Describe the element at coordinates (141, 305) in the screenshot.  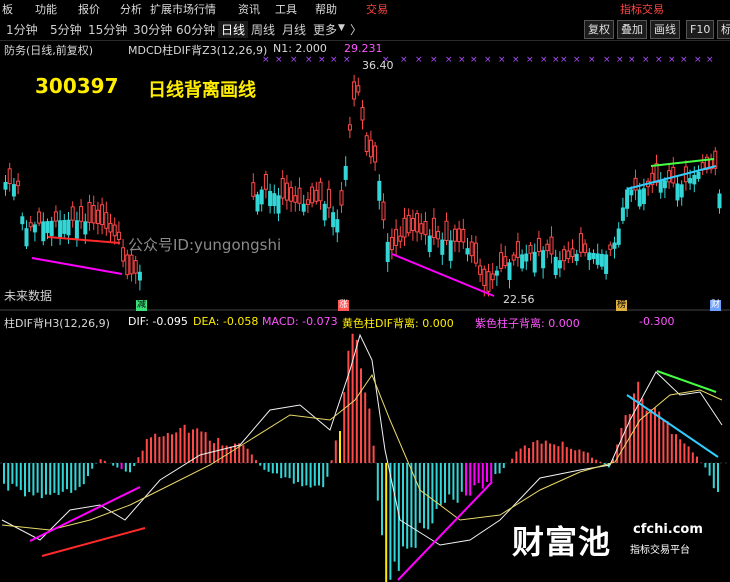
I see `event-tag: 减` at that location.